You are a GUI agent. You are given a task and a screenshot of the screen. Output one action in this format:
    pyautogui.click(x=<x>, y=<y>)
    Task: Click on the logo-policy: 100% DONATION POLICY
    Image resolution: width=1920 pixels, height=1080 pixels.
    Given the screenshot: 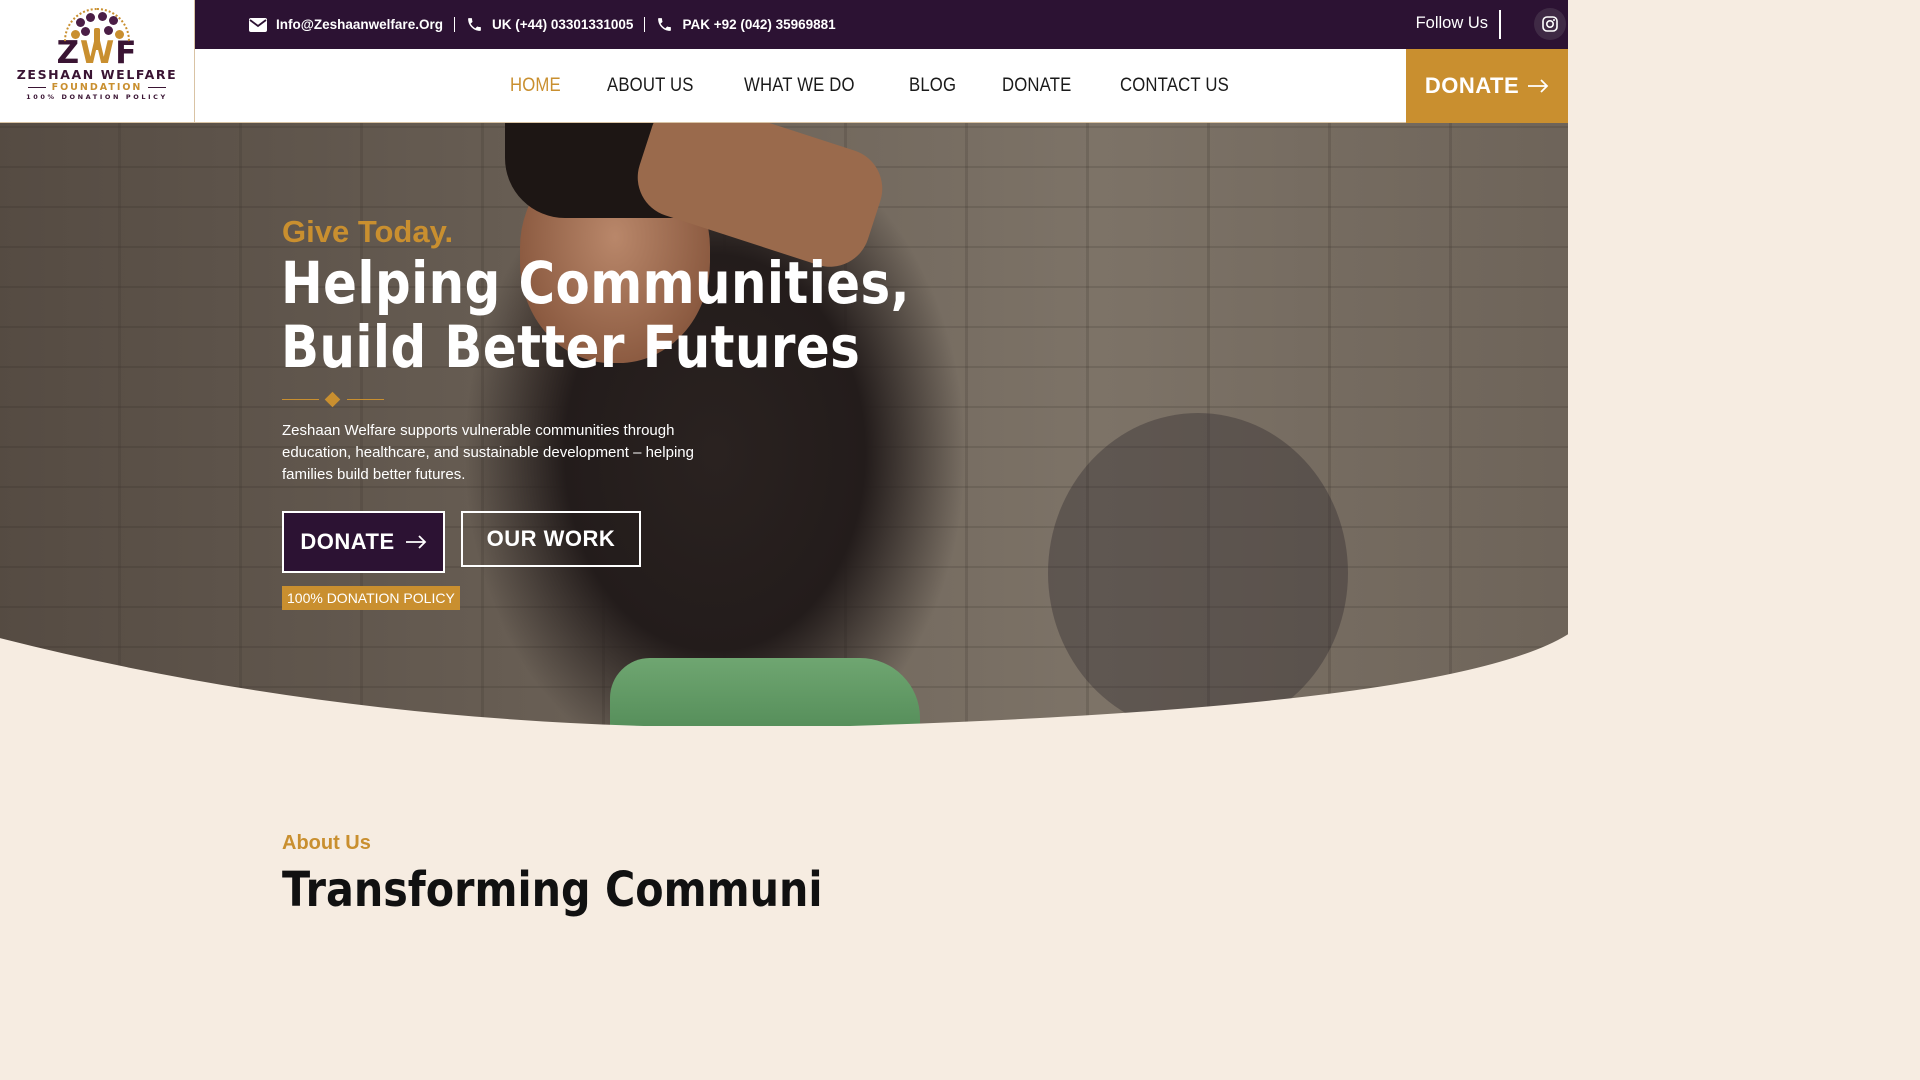 What is the action you would take?
    pyautogui.click(x=97, y=97)
    